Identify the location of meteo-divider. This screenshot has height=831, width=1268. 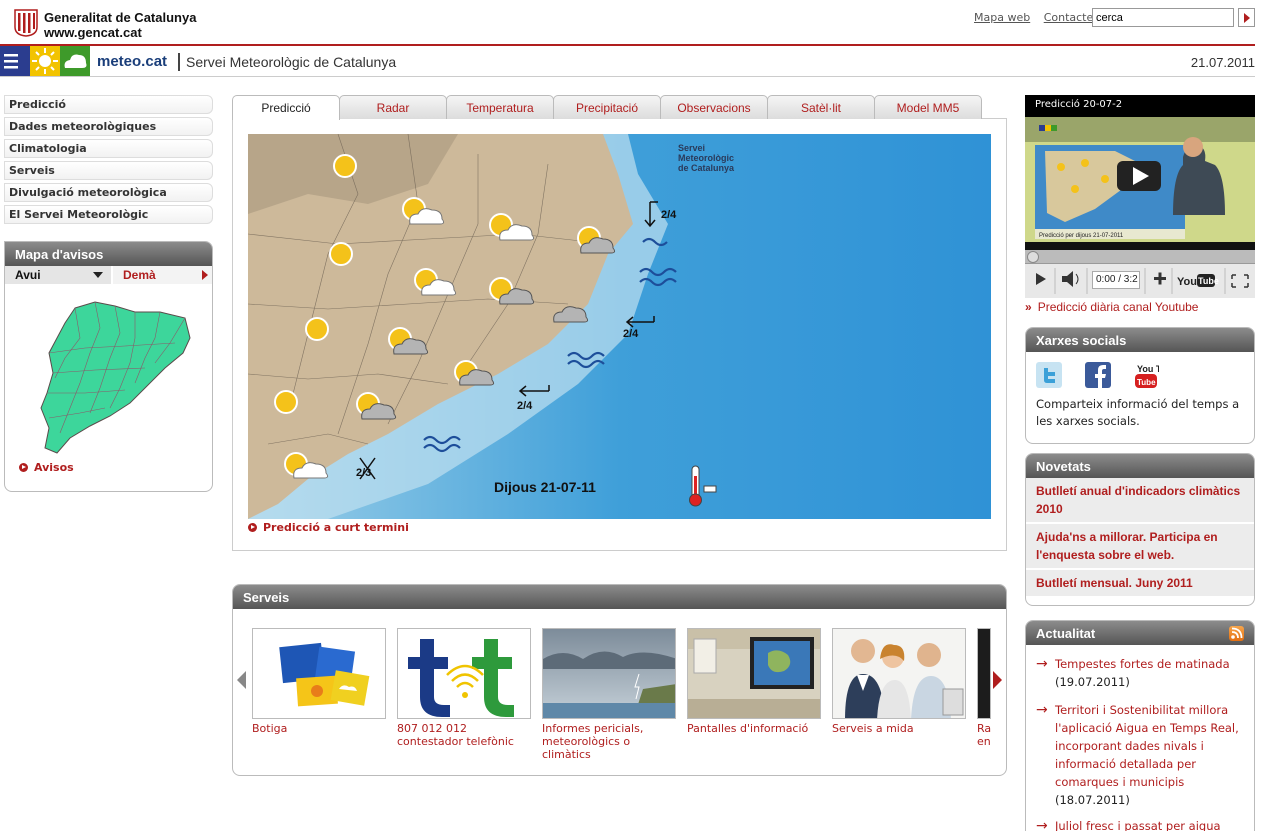
(627, 76).